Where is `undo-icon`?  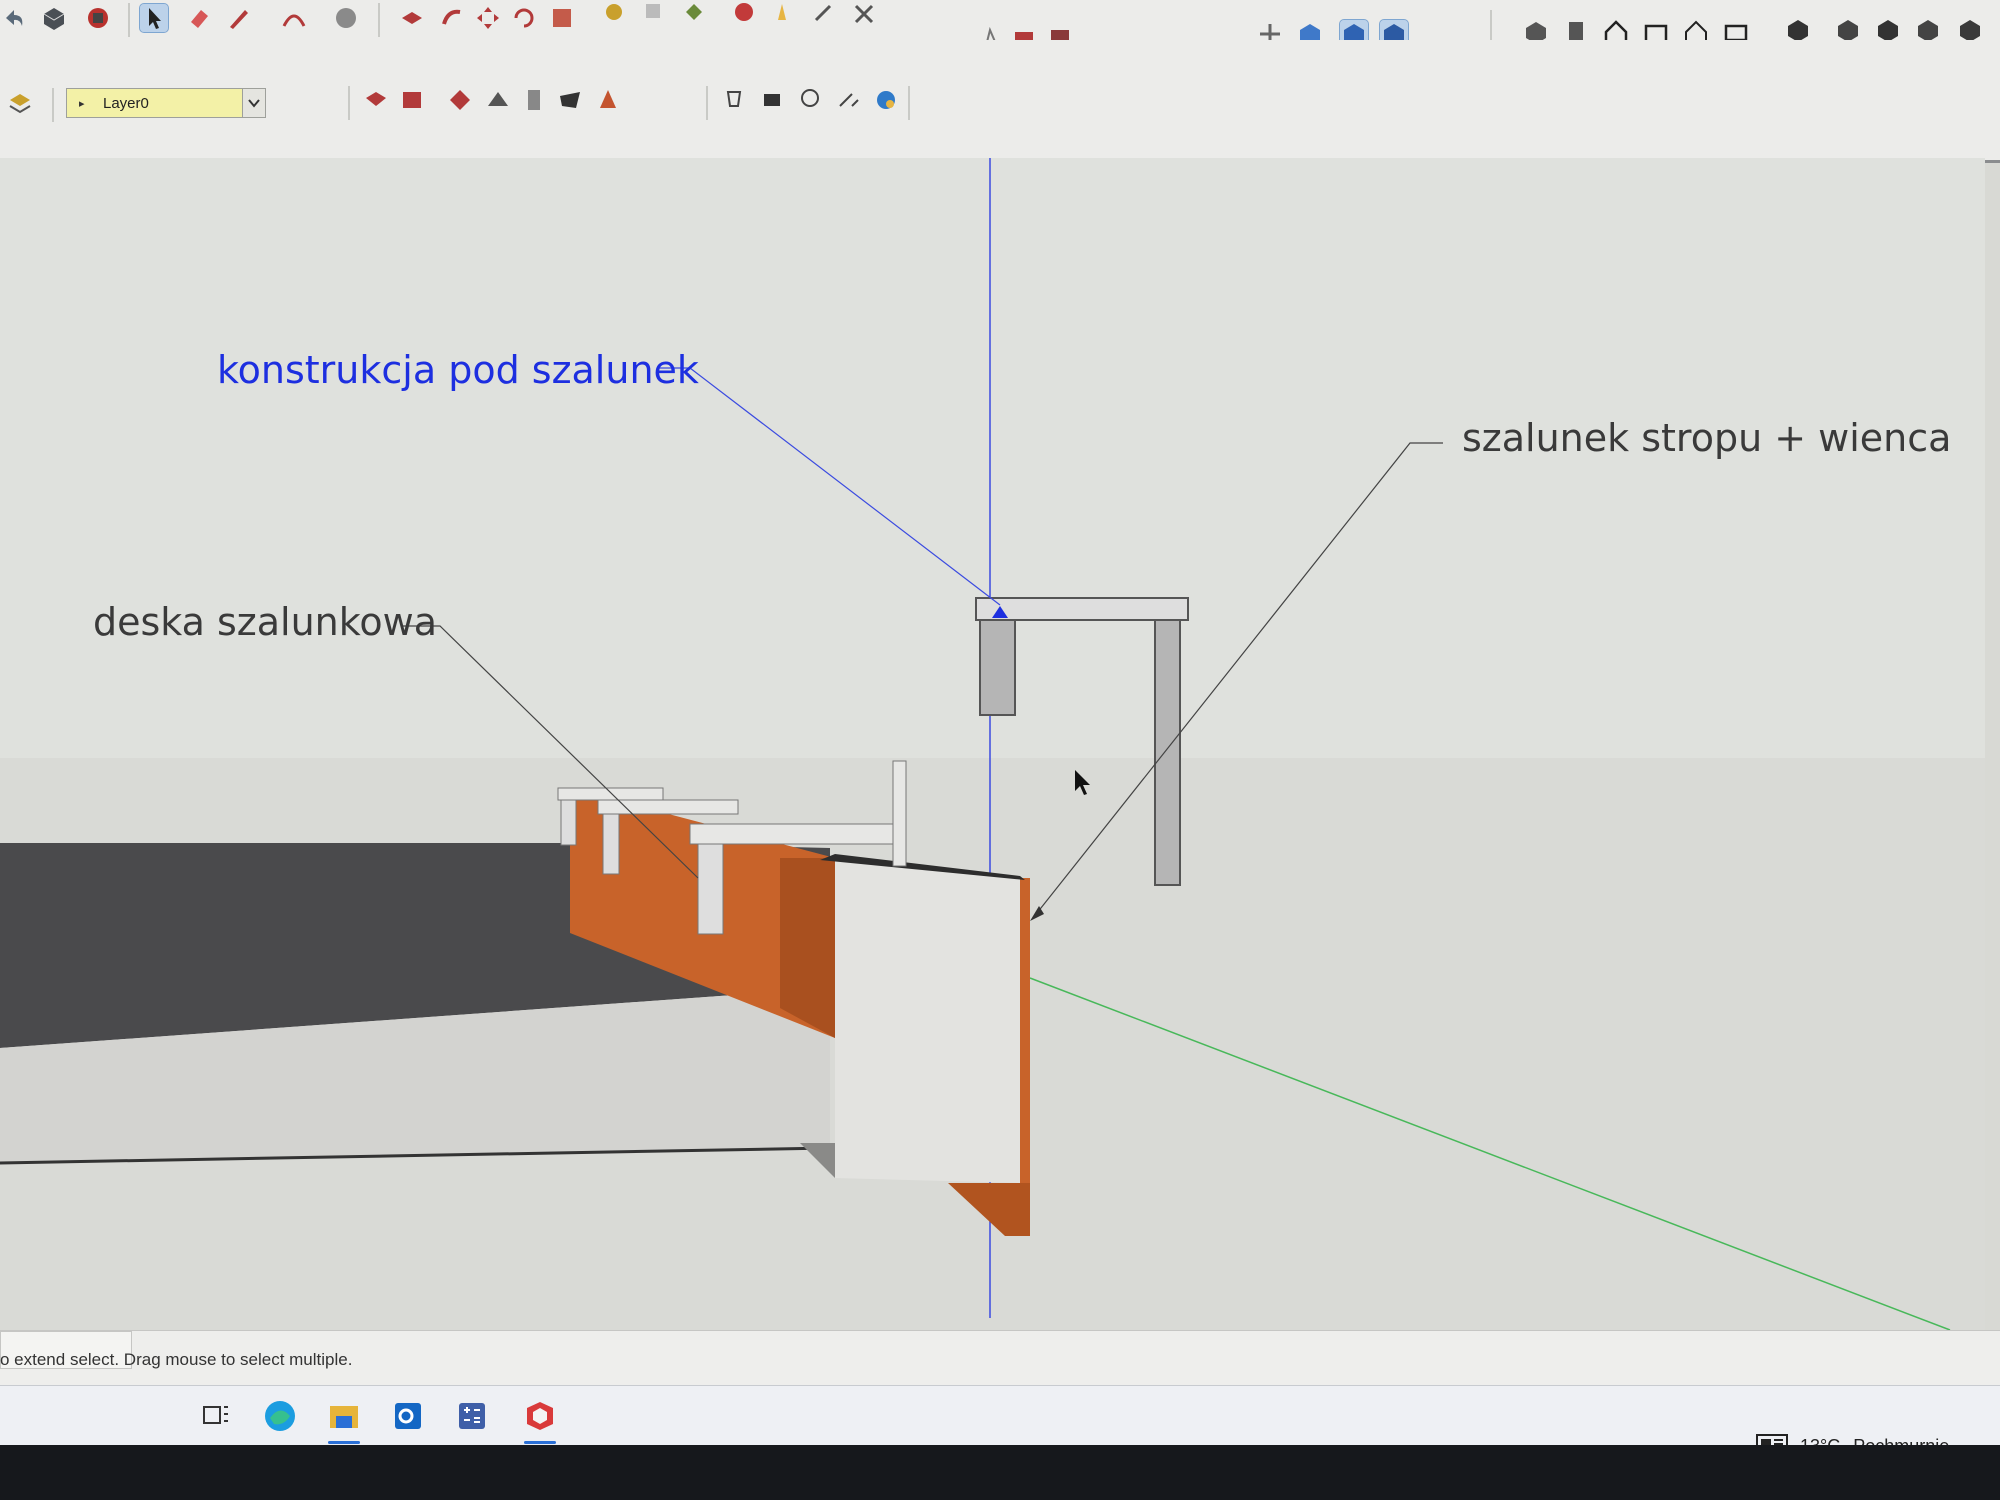
undo-icon is located at coordinates (14, 18).